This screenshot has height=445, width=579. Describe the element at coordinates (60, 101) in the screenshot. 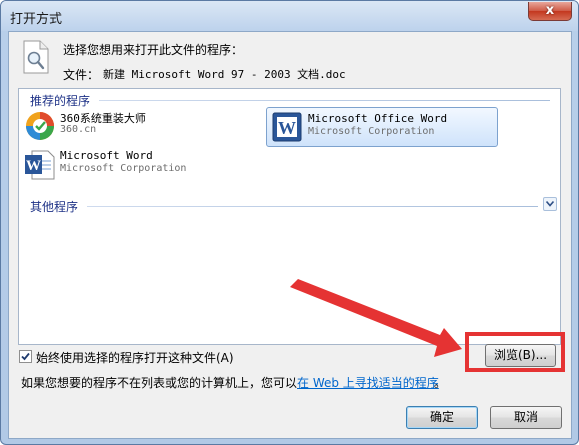

I see `recommended-group-title: 推荐的程序` at that location.